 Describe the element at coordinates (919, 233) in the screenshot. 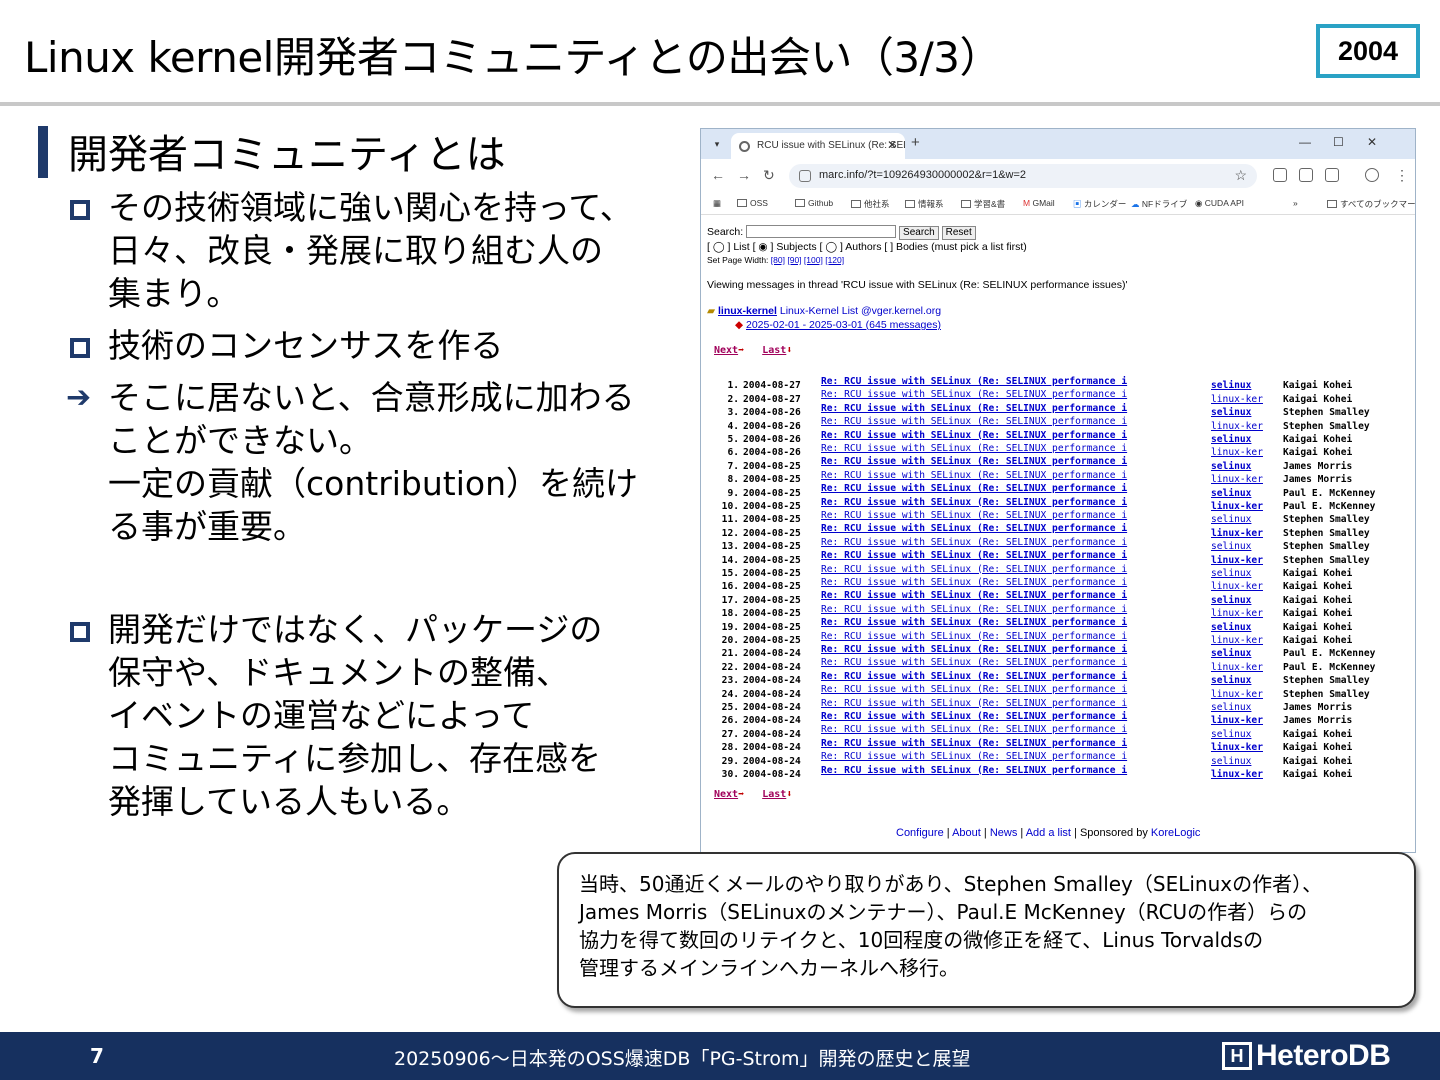

I see `search-button: Search` at that location.